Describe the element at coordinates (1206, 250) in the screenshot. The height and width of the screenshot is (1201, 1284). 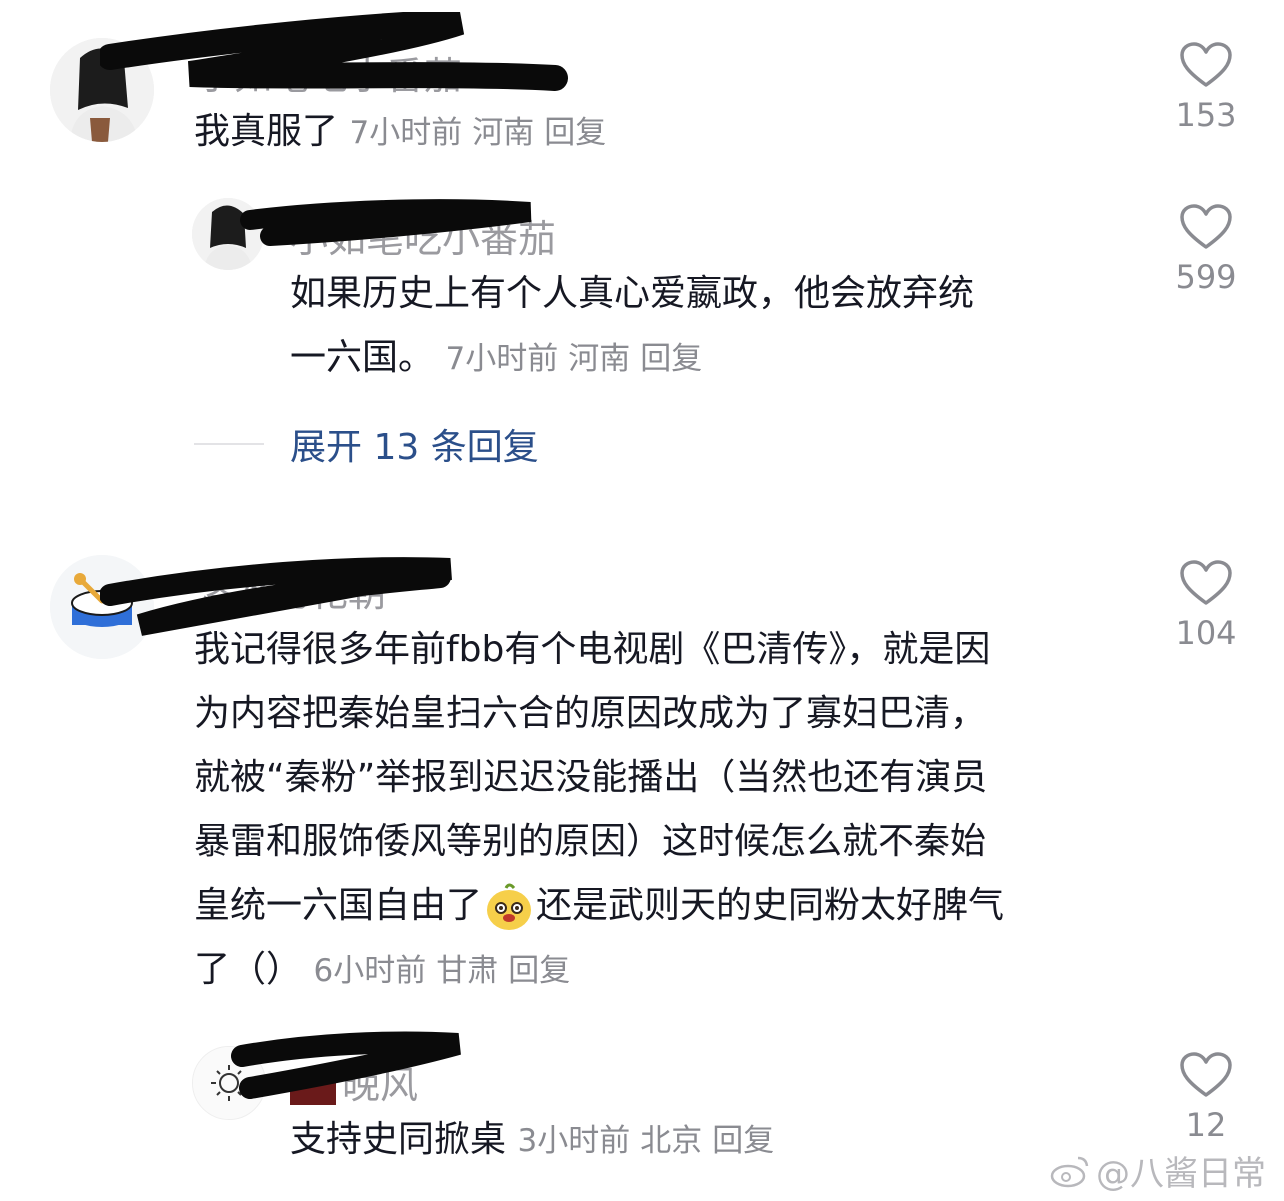
I see `like-button: 599` at that location.